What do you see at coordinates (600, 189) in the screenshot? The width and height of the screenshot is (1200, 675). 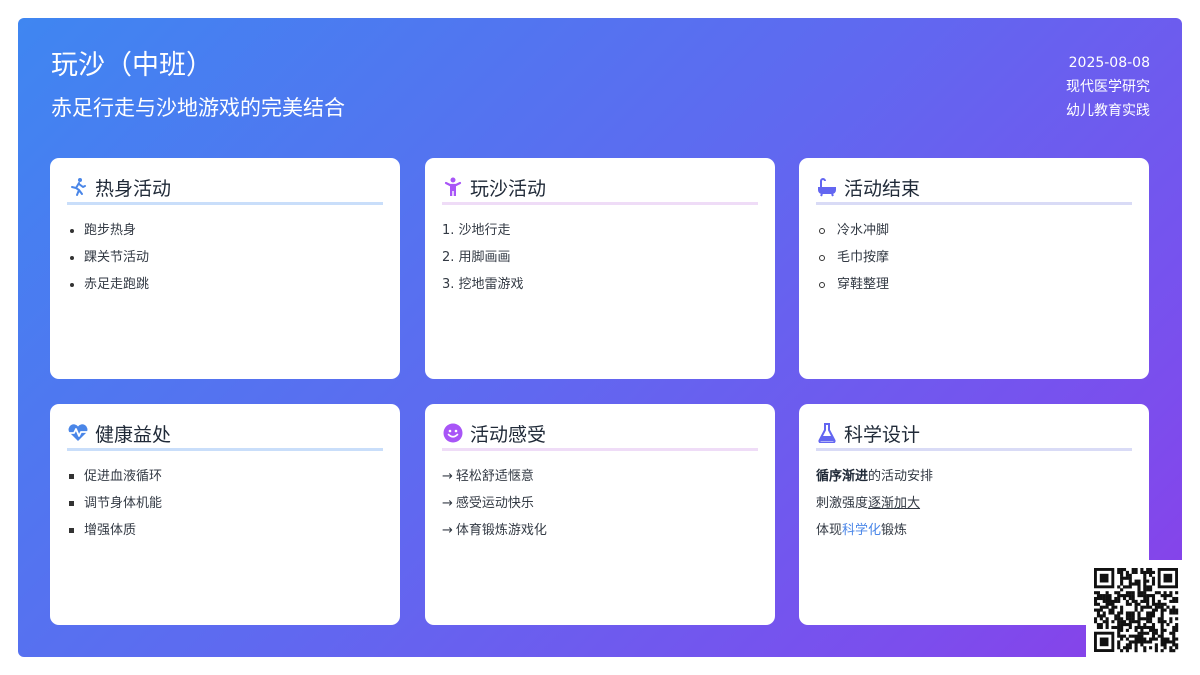 I see `card-header: 玩沙活动` at bounding box center [600, 189].